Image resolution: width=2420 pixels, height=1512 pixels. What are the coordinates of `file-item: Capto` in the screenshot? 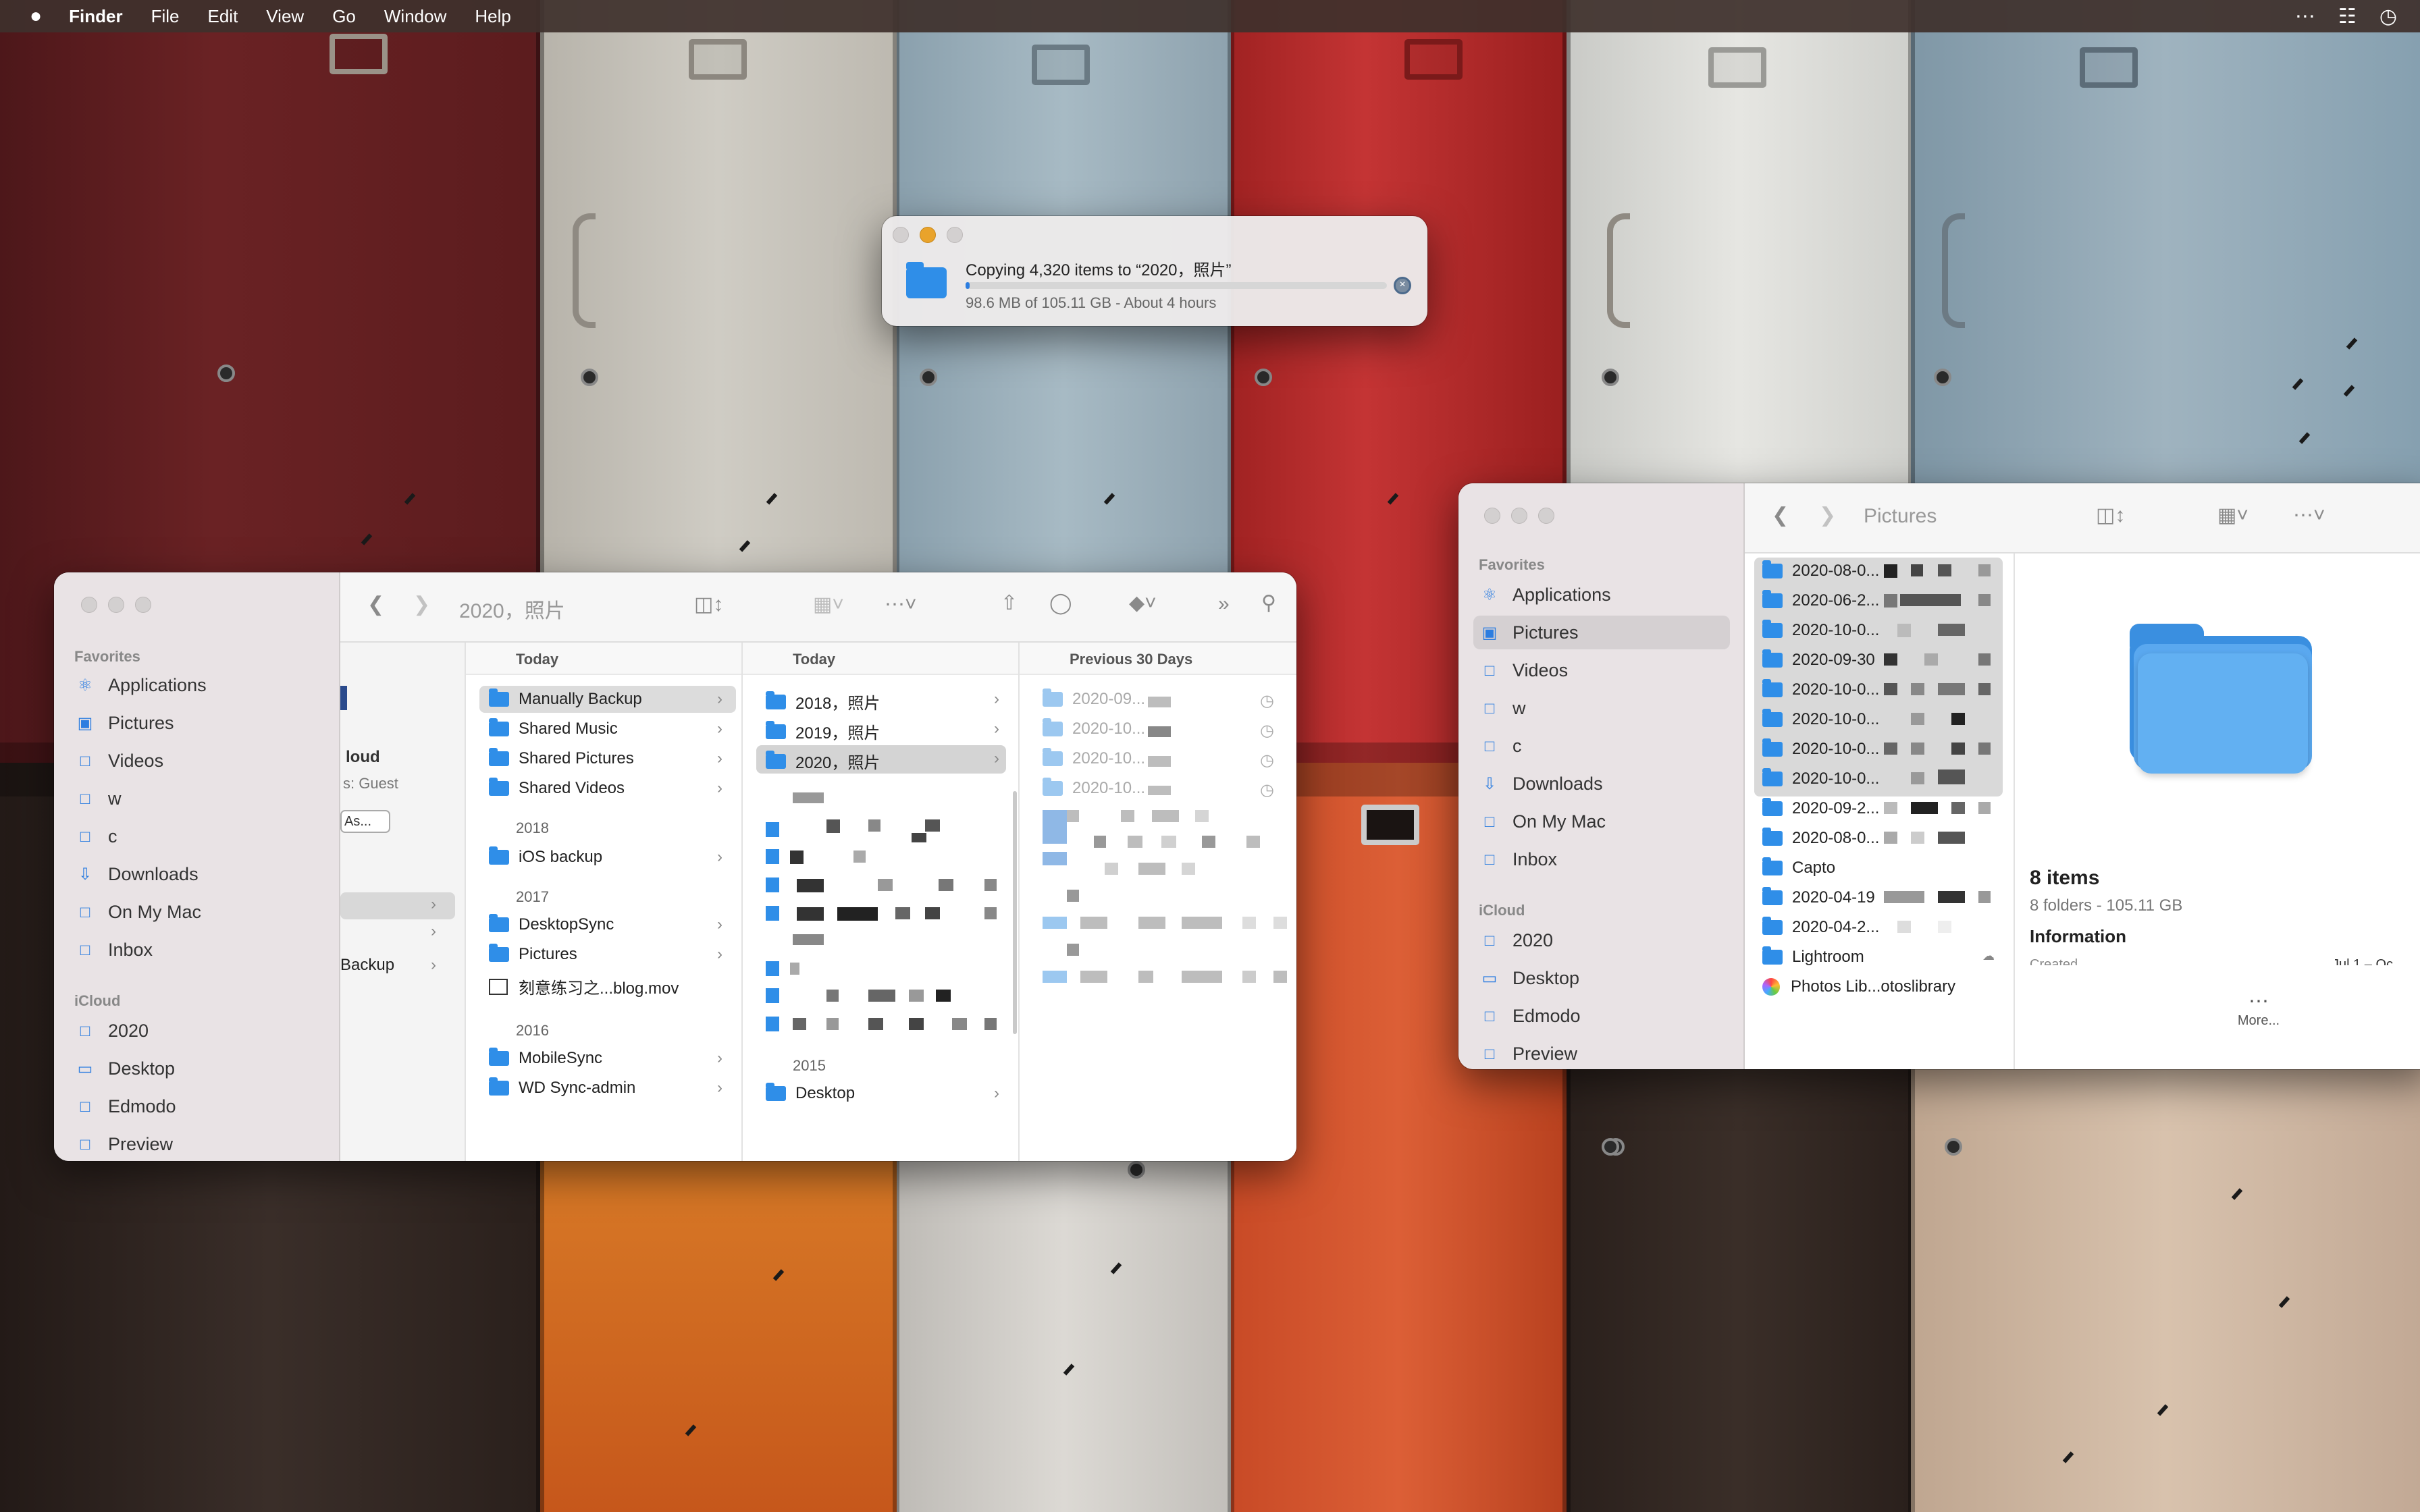 It's located at (1798, 868).